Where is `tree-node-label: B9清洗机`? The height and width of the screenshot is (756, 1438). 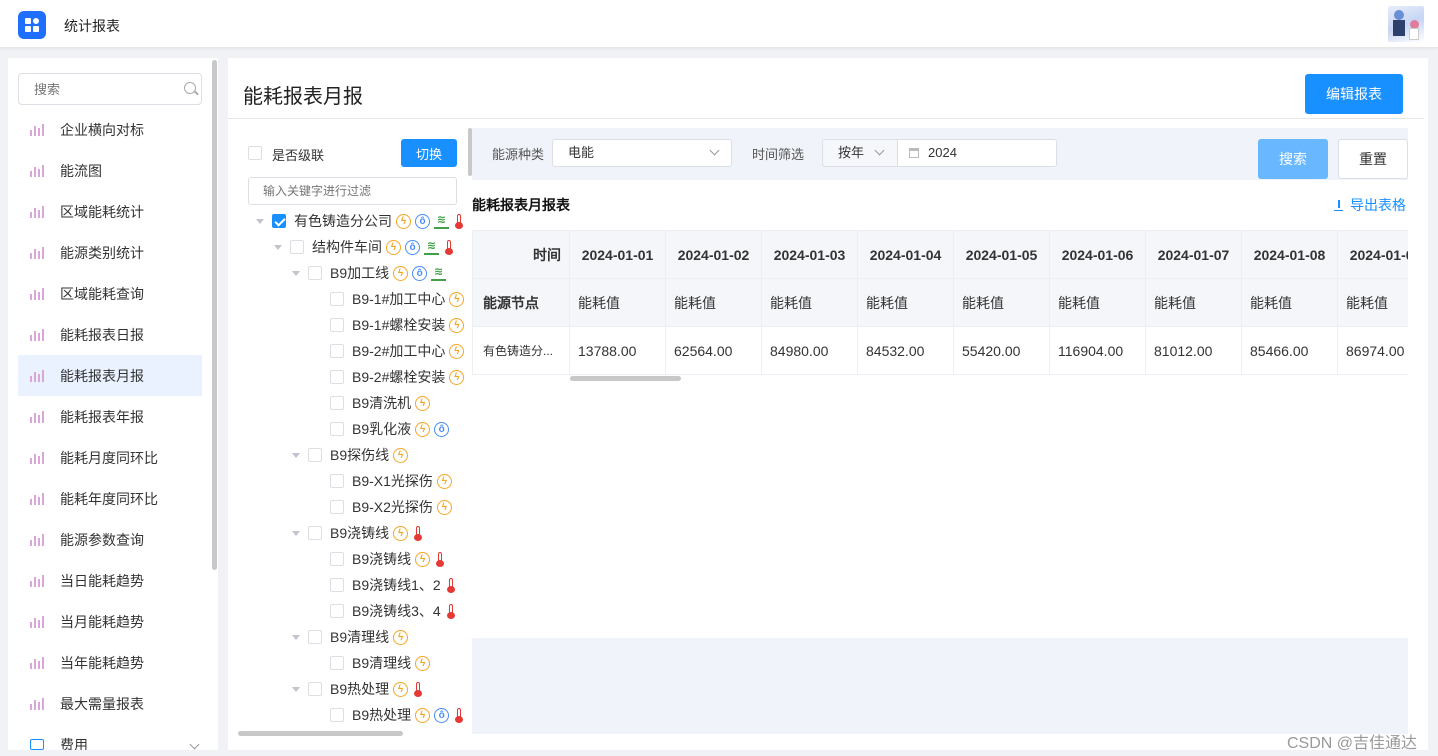
tree-node-label: B9清洗机 is located at coordinates (382, 403).